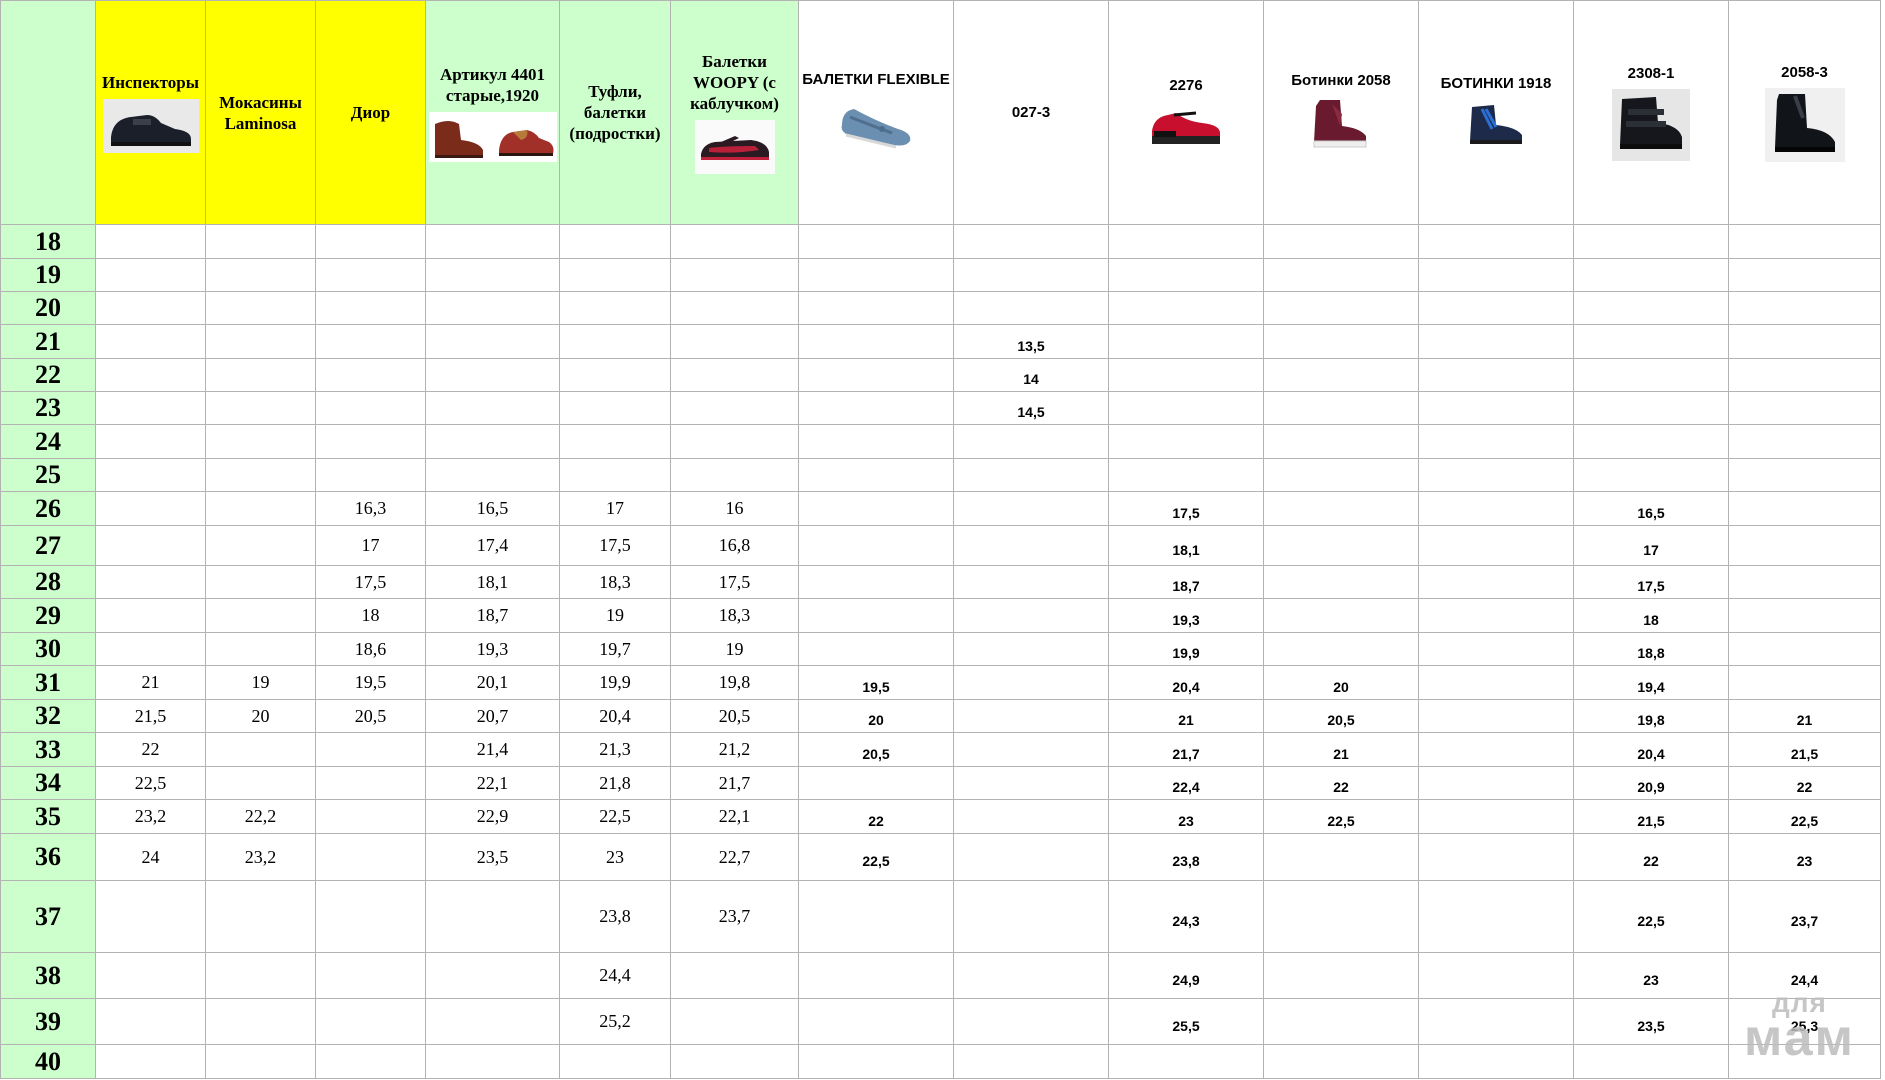  What do you see at coordinates (48, 508) in the screenshot?
I see `size-label: 26` at bounding box center [48, 508].